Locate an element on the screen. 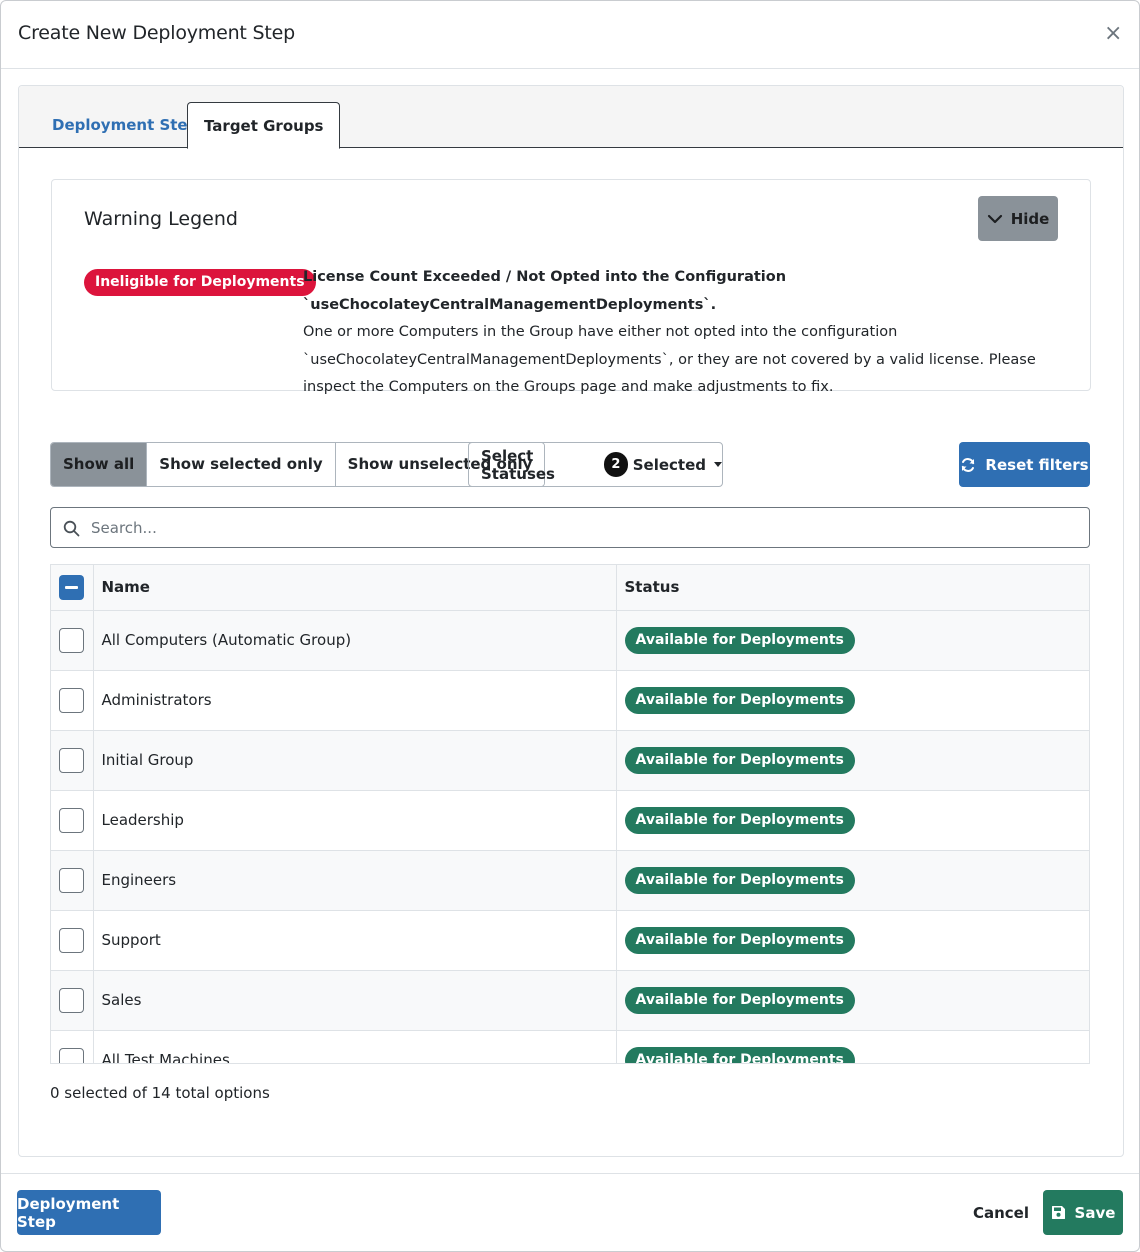 Image resolution: width=1140 pixels, height=1252 pixels. refresh-icon is located at coordinates (968, 464).